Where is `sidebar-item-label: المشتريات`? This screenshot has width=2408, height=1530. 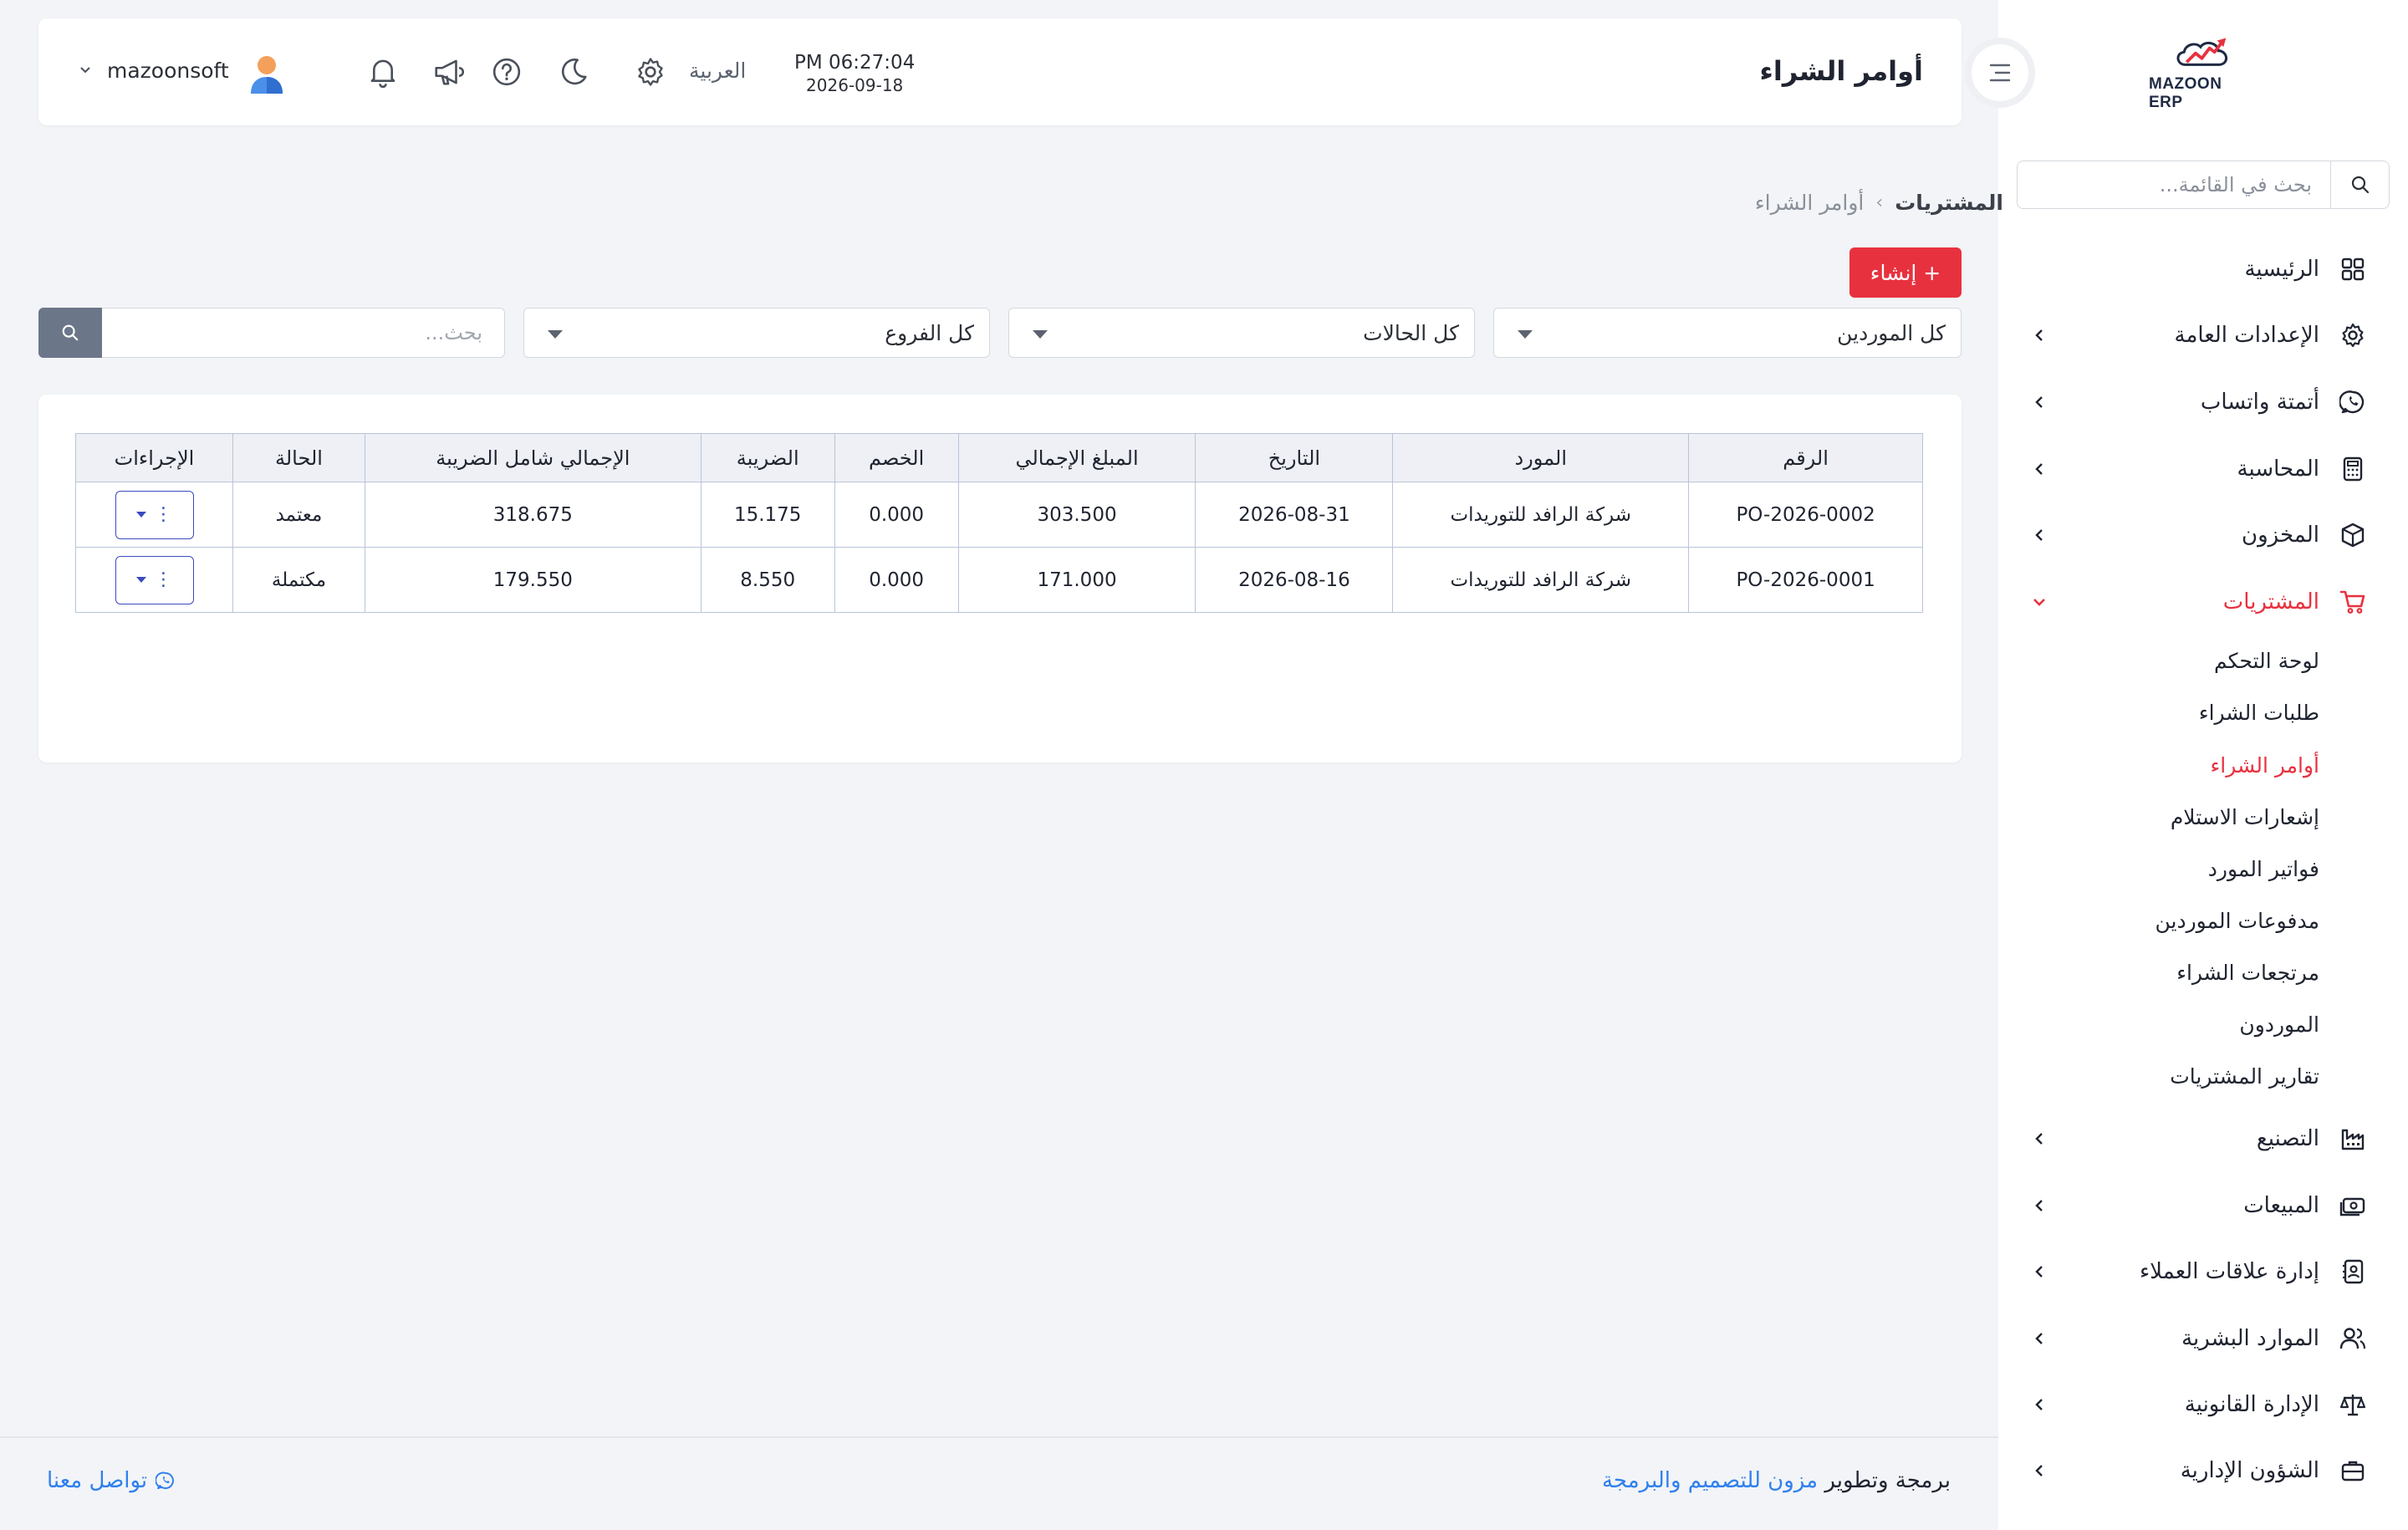
sidebar-item-label: المشتريات is located at coordinates (2270, 602).